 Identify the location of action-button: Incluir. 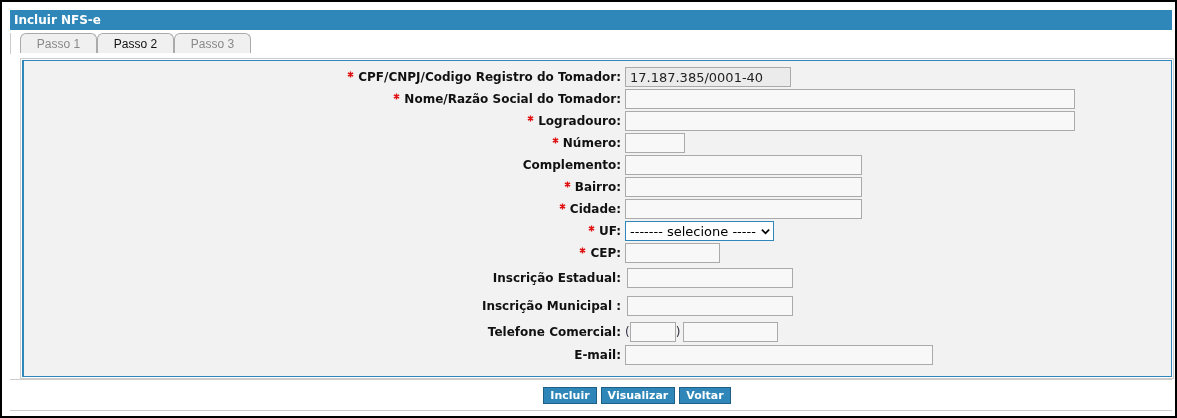
(570, 395).